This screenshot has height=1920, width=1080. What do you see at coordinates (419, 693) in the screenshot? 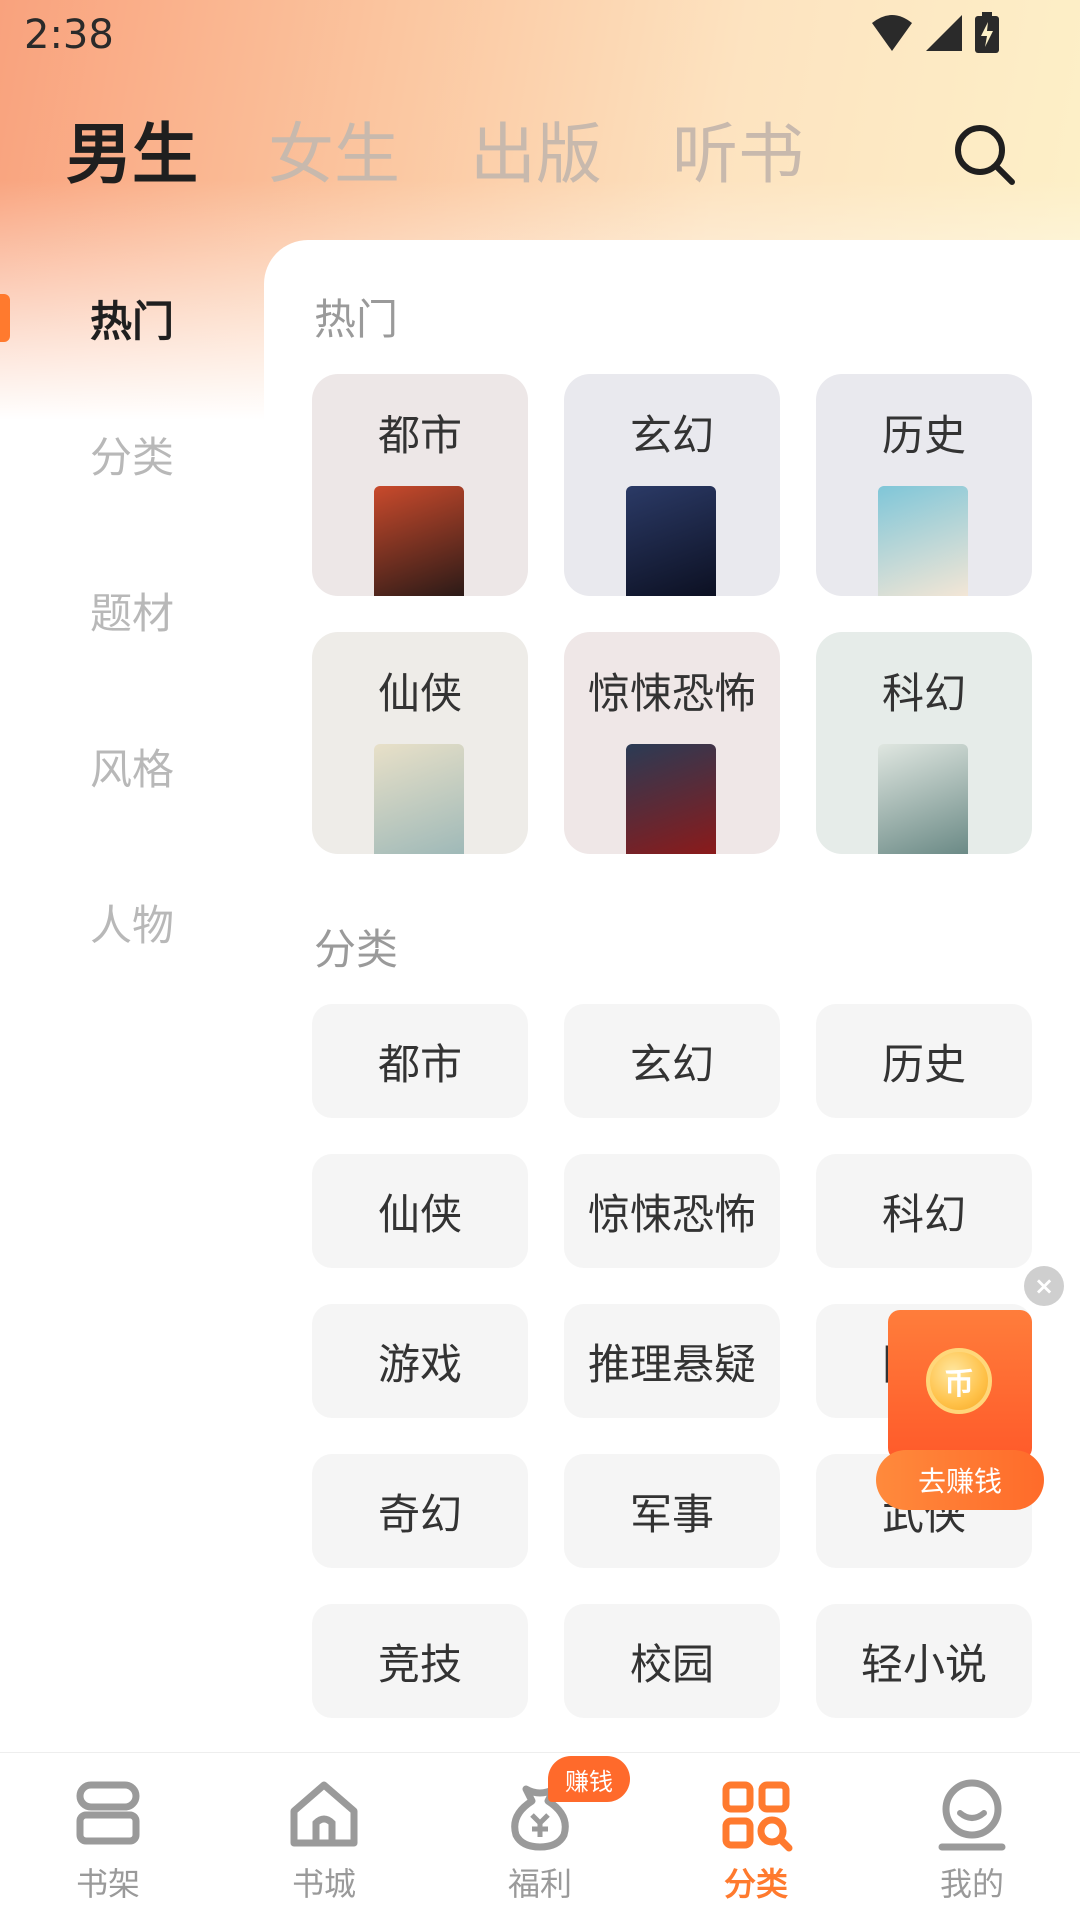
I see `hot-card-label: 仙侠` at bounding box center [419, 693].